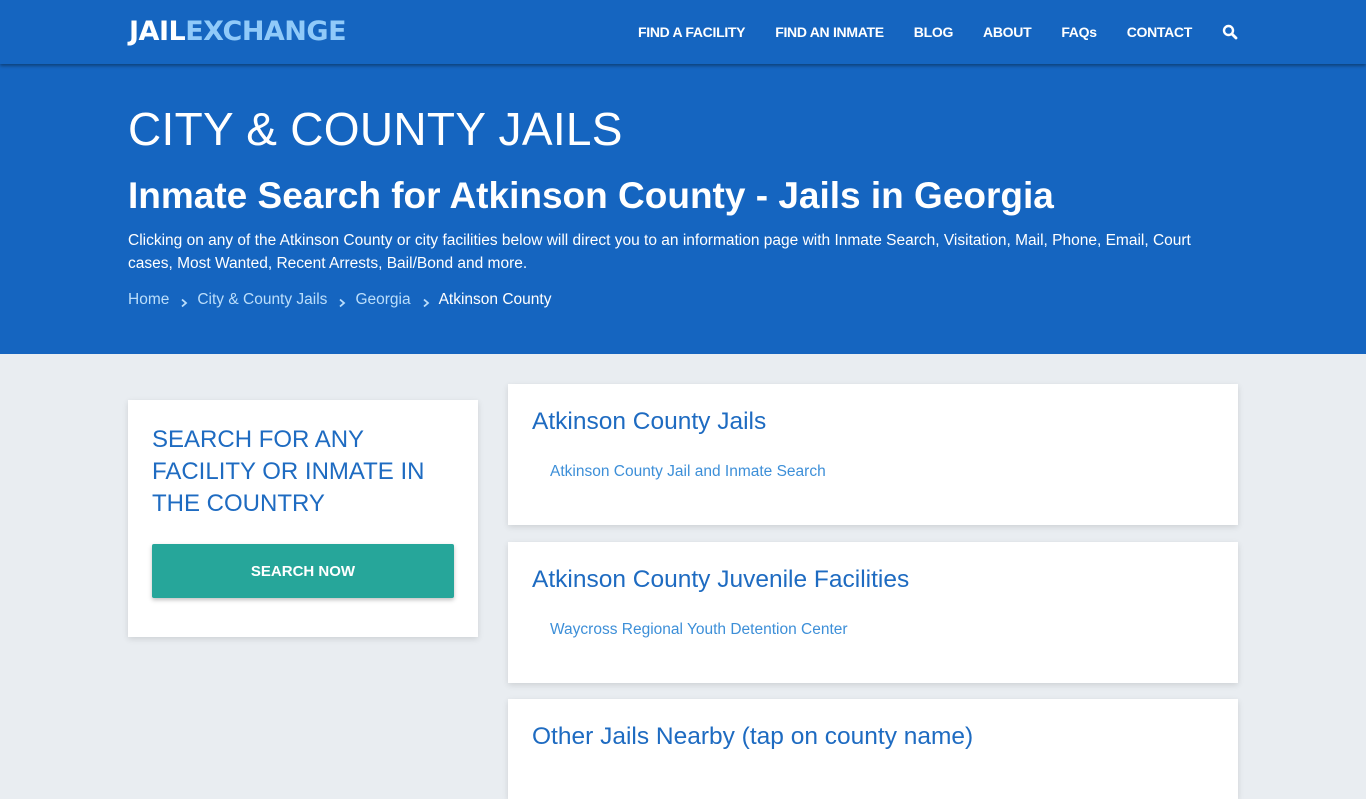  Describe the element at coordinates (649, 421) in the screenshot. I see `section-title: Atkinson County Jails` at that location.